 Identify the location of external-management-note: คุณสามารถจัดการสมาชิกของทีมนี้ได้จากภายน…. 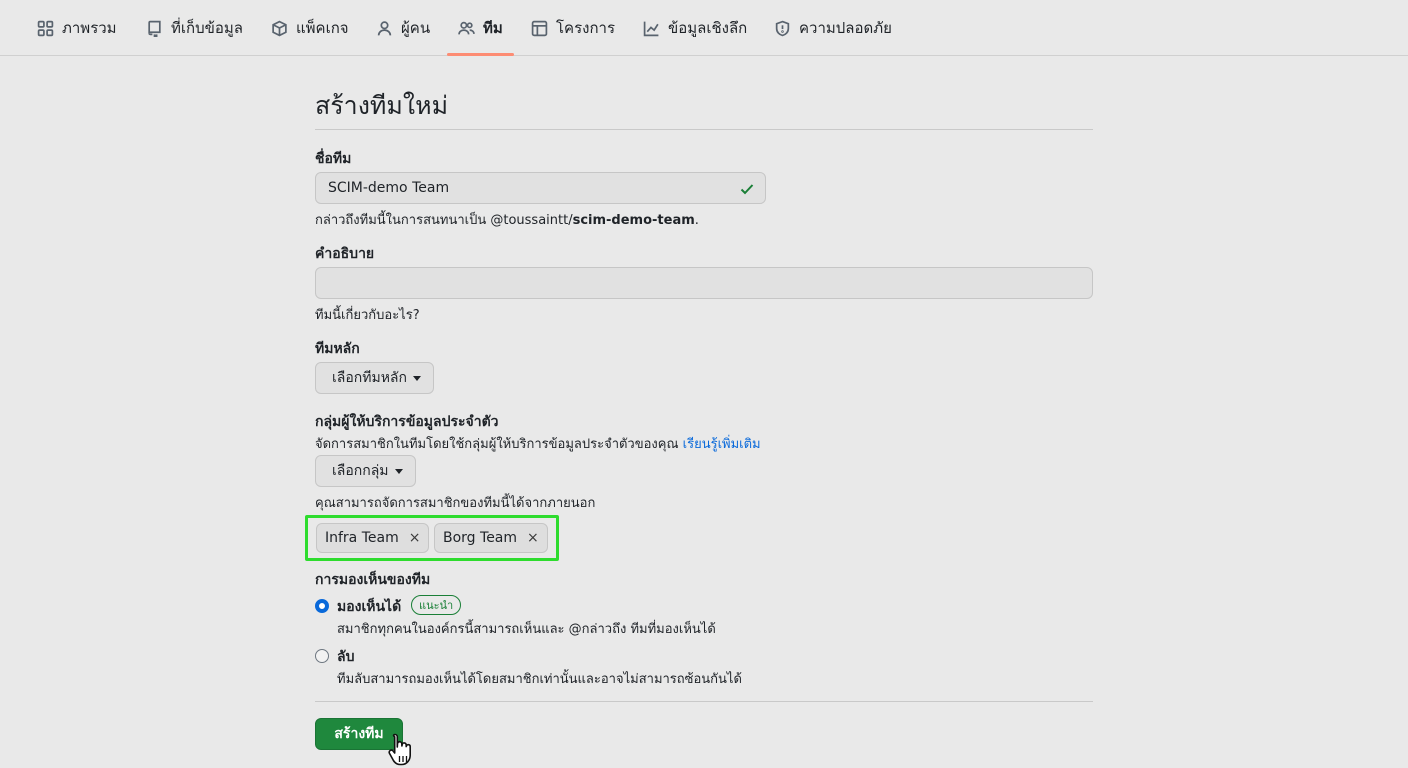
(455, 503).